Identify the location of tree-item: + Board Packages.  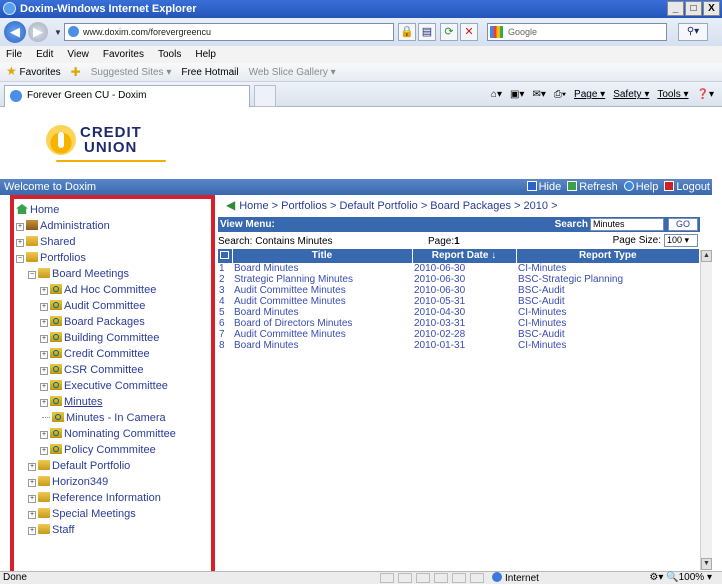
(113, 322).